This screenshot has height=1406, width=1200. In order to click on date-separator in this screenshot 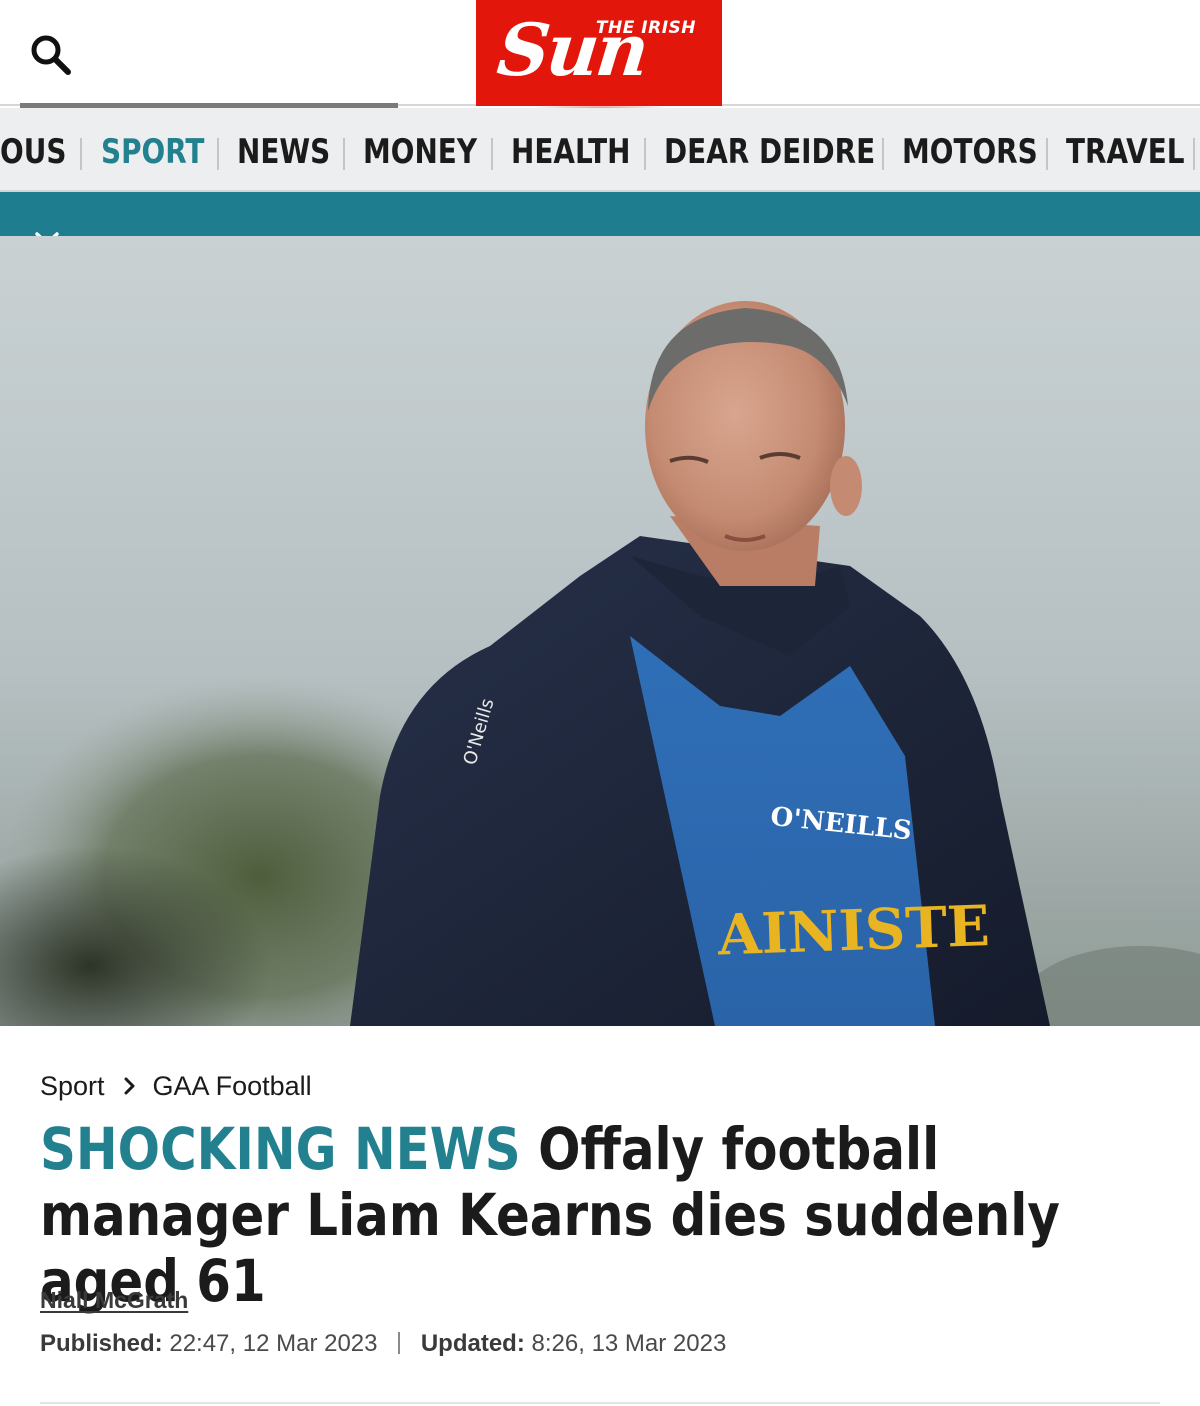, I will do `click(399, 1343)`.